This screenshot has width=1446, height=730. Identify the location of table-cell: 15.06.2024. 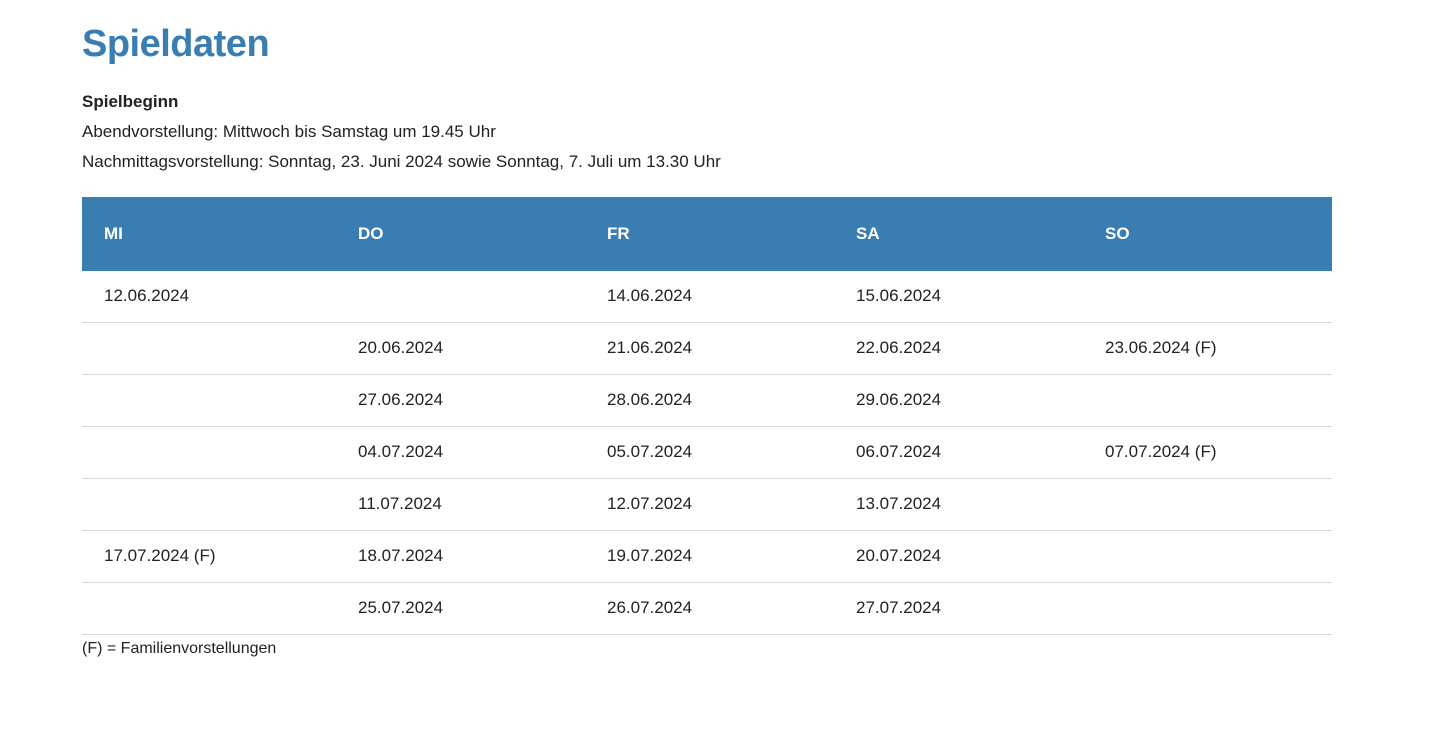
(958, 297).